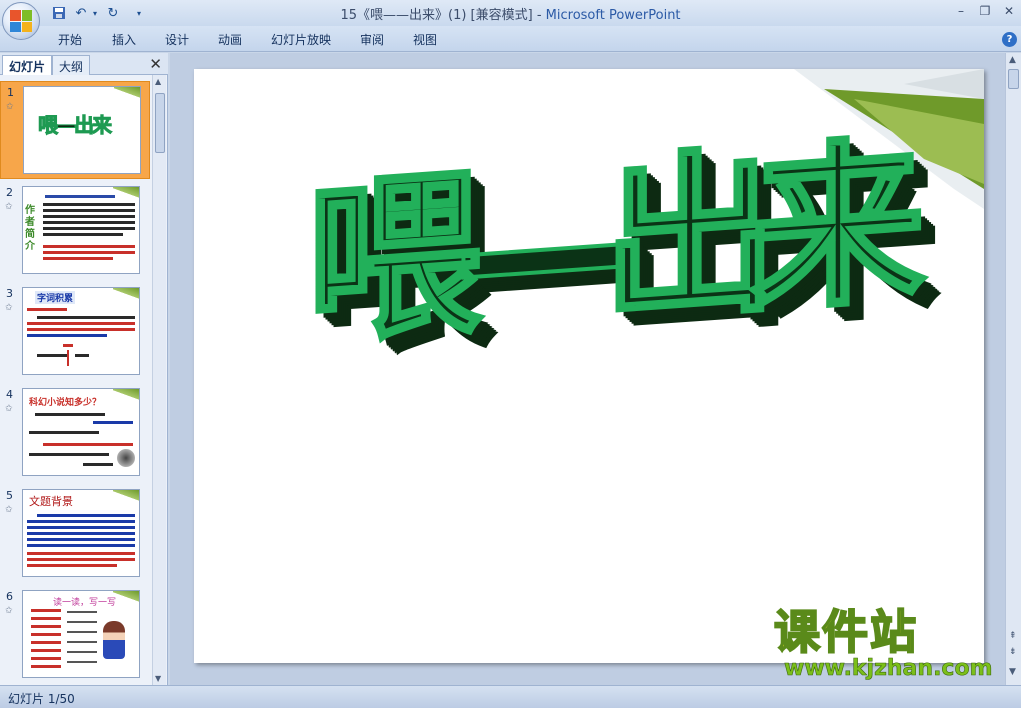 This screenshot has width=1021, height=708. I want to click on slide-number: 3, so click(9, 293).